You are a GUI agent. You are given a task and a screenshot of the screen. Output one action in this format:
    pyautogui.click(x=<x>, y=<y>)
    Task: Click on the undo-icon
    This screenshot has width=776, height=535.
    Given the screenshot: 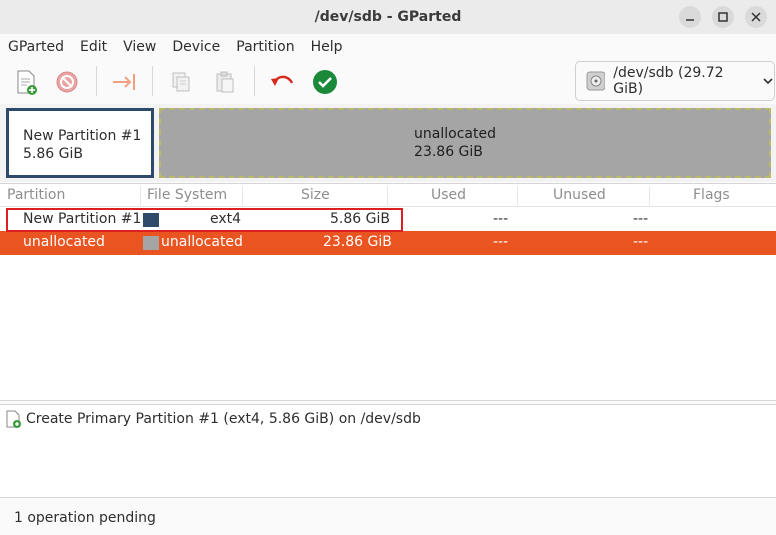 What is the action you would take?
    pyautogui.click(x=282, y=80)
    